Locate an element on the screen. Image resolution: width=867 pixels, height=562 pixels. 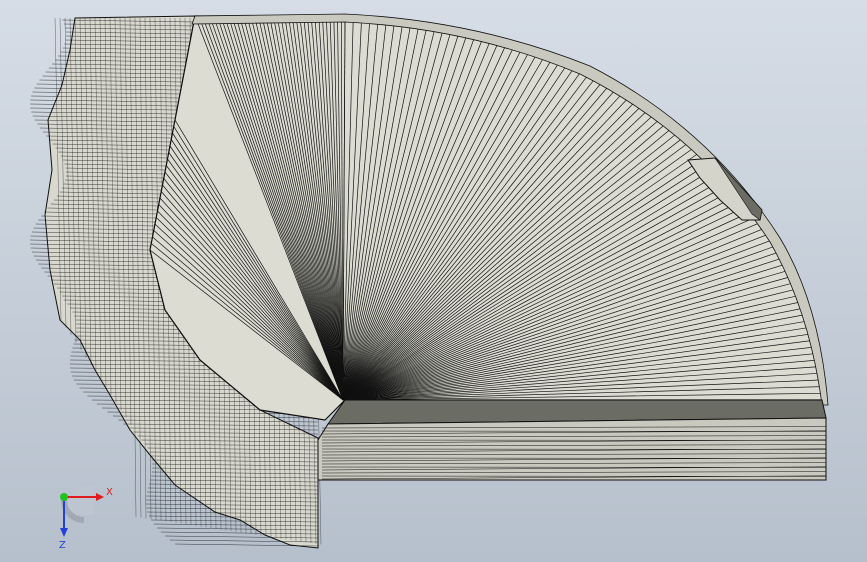
z-axis-arrow is located at coordinates (64, 532).